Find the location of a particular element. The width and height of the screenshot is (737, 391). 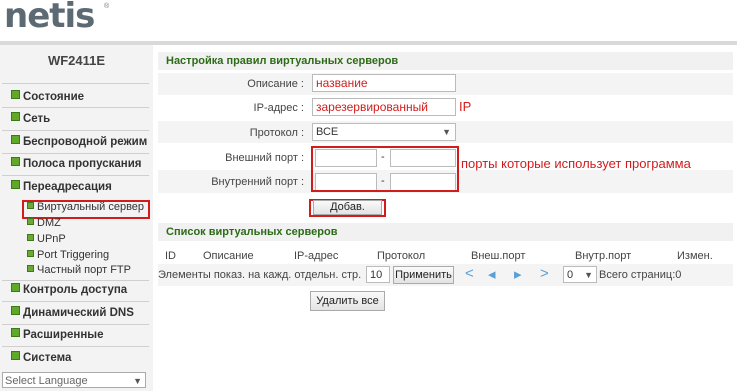

sidebar-item-access-control: Контроль доступа is located at coordinates (69, 289).